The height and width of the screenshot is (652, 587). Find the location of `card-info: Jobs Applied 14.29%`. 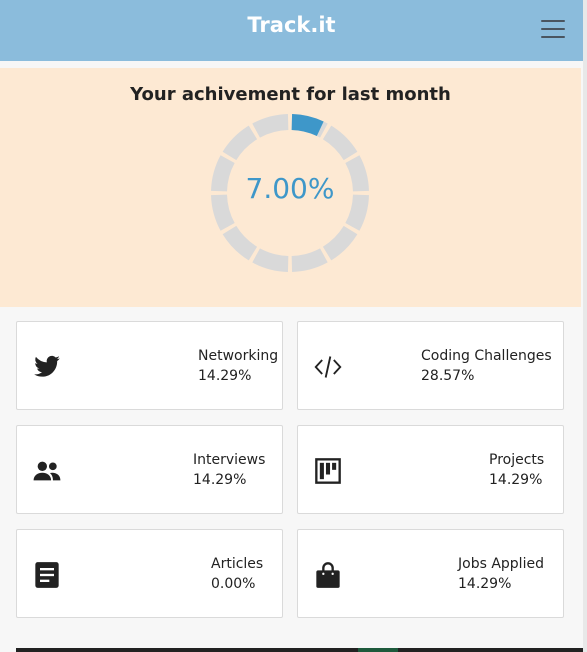

card-info: Jobs Applied 14.29% is located at coordinates (501, 574).